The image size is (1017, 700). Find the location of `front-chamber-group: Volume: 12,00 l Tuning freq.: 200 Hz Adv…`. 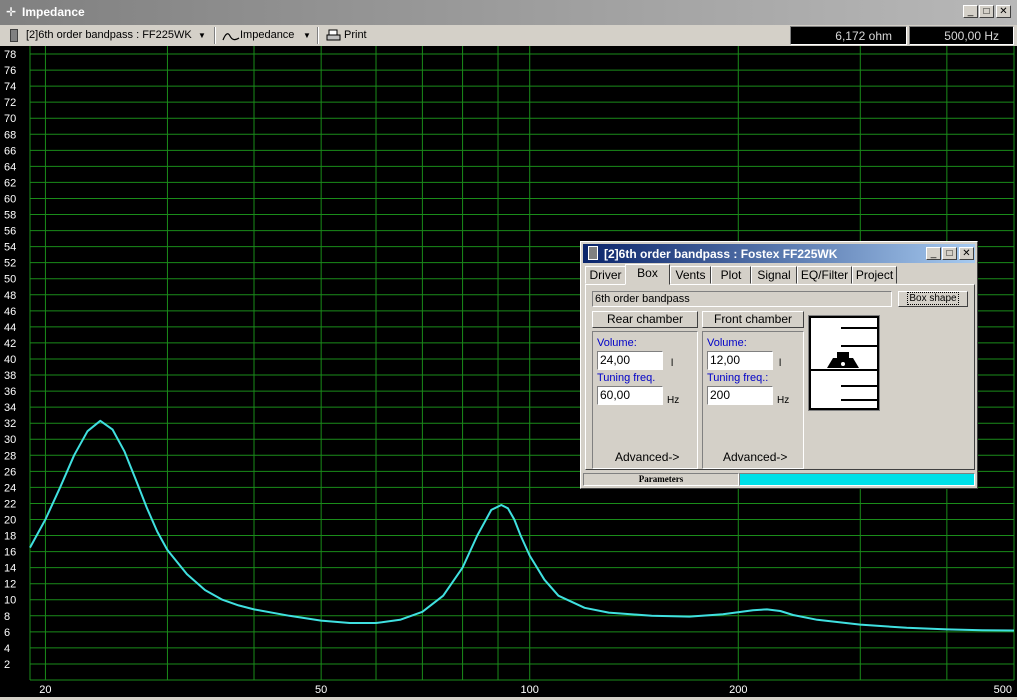

front-chamber-group: Volume: 12,00 l Tuning freq.: 200 Hz Adv… is located at coordinates (753, 400).